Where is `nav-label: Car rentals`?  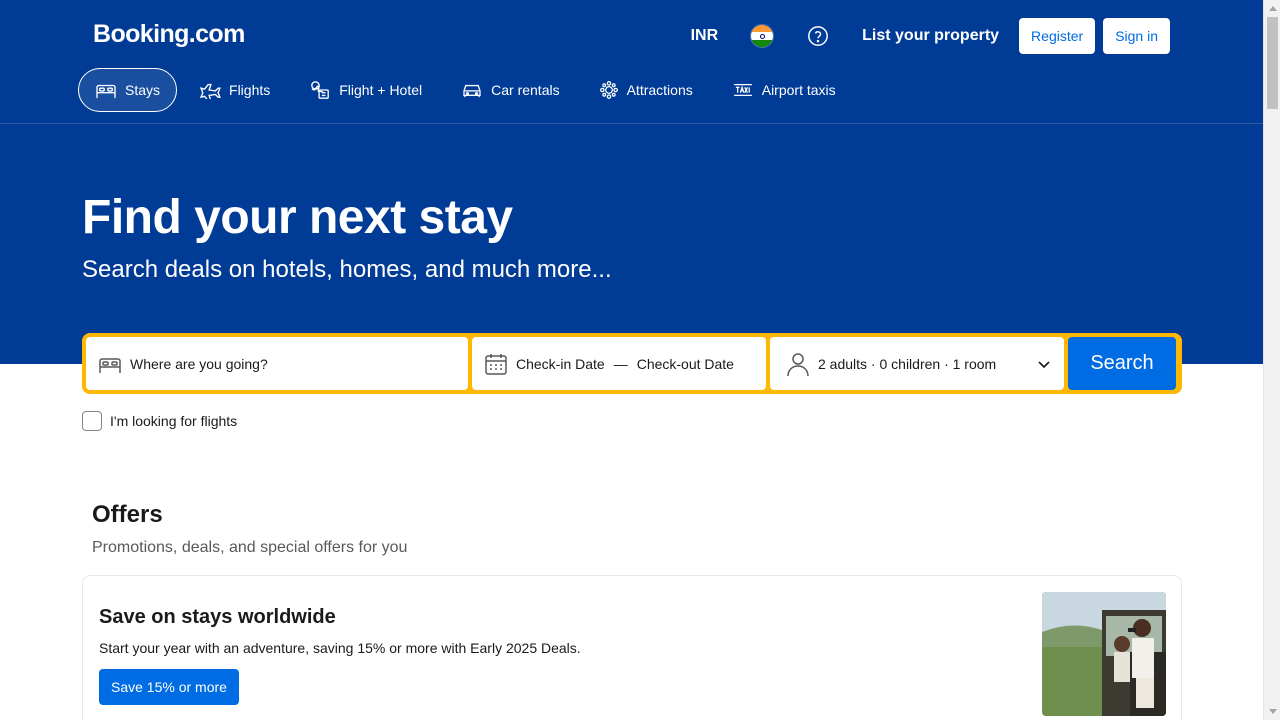 nav-label: Car rentals is located at coordinates (525, 90).